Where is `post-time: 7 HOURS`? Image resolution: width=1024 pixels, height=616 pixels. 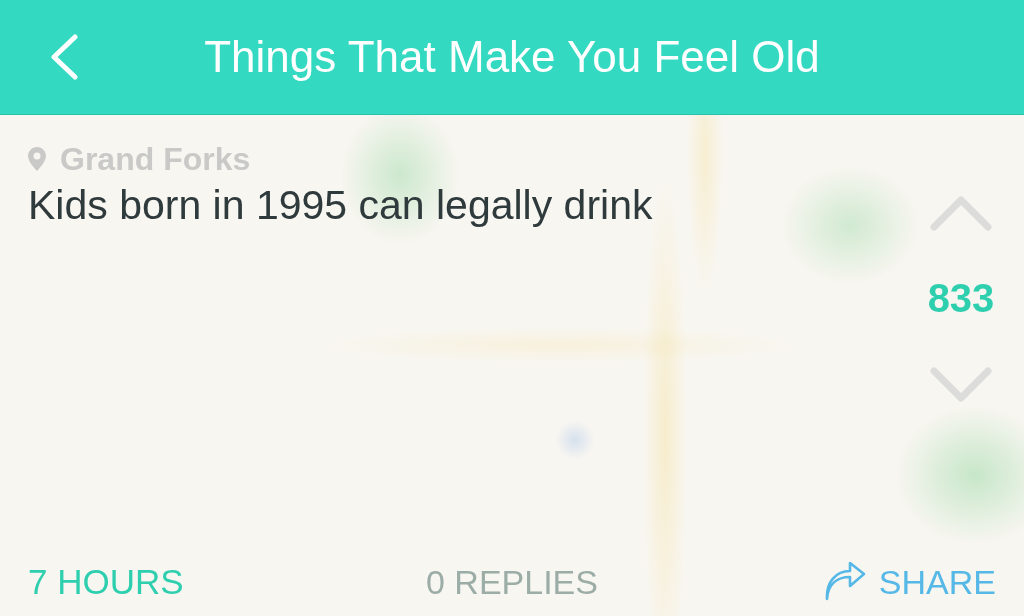
post-time: 7 HOURS is located at coordinates (106, 582).